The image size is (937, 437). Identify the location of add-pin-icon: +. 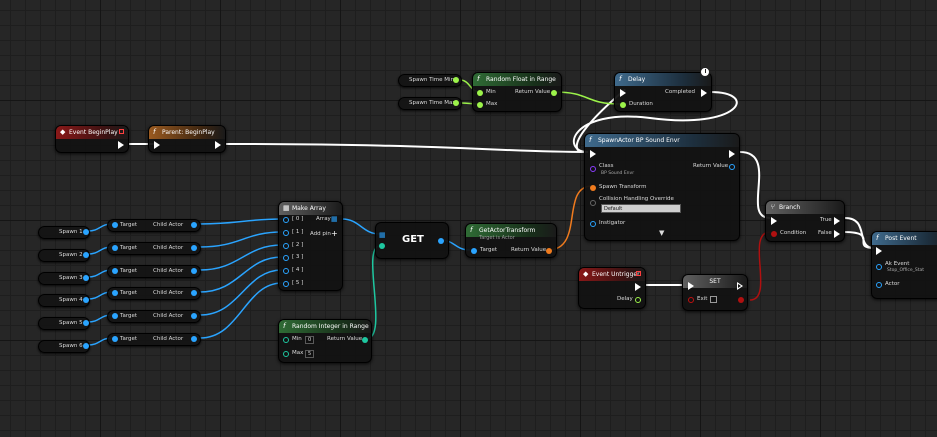
(334, 233).